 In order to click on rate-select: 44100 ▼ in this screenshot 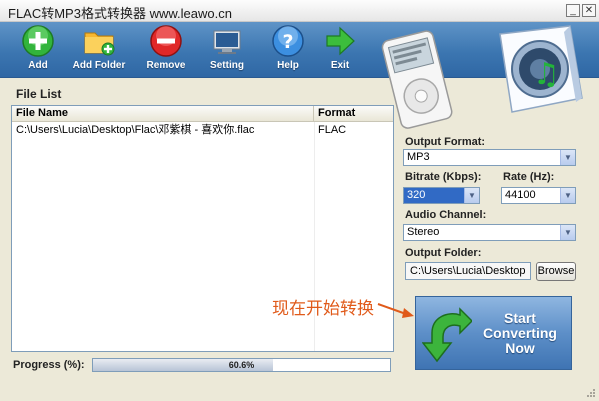, I will do `click(538, 195)`.